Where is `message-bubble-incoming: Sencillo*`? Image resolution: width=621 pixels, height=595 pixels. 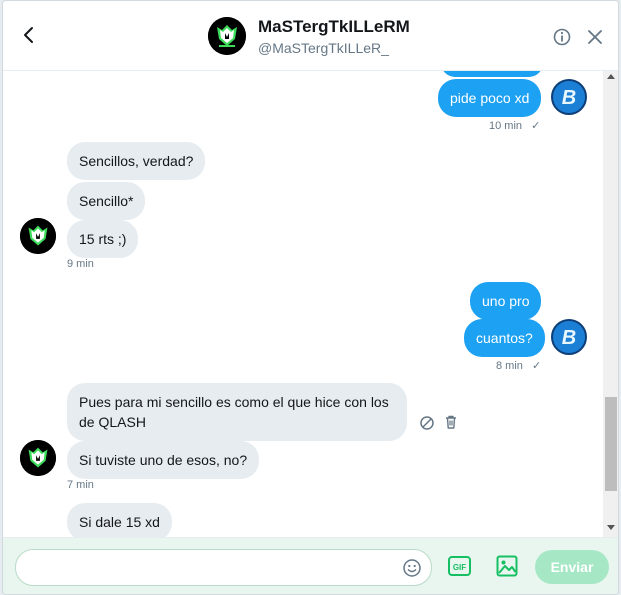 message-bubble-incoming: Sencillo* is located at coordinates (106, 201).